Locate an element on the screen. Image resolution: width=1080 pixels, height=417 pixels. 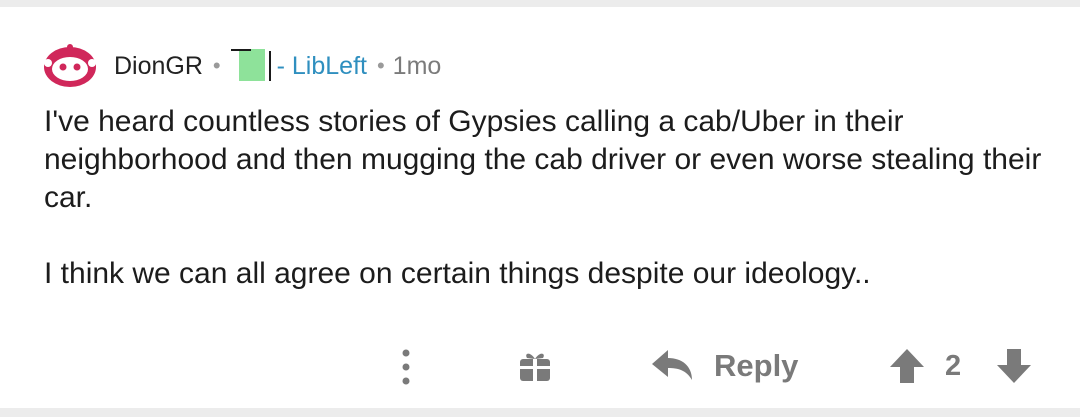
reply-arrow-icon is located at coordinates (672, 365).